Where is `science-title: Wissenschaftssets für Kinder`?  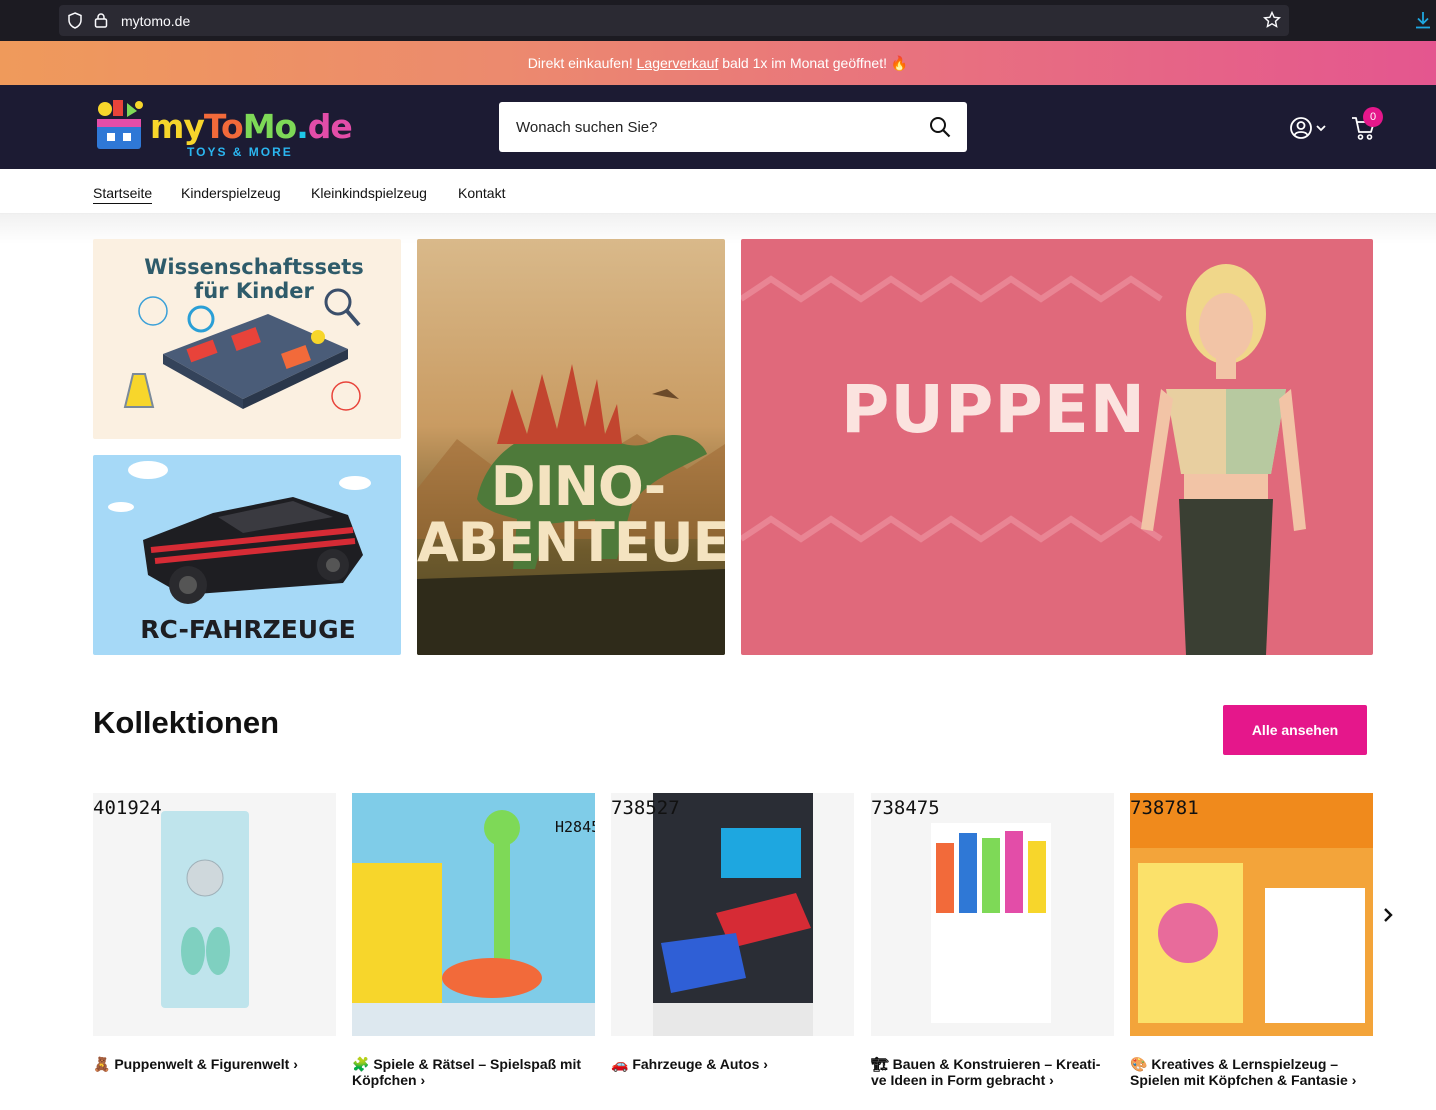 science-title: Wissenschaftssets für Kinder is located at coordinates (254, 279).